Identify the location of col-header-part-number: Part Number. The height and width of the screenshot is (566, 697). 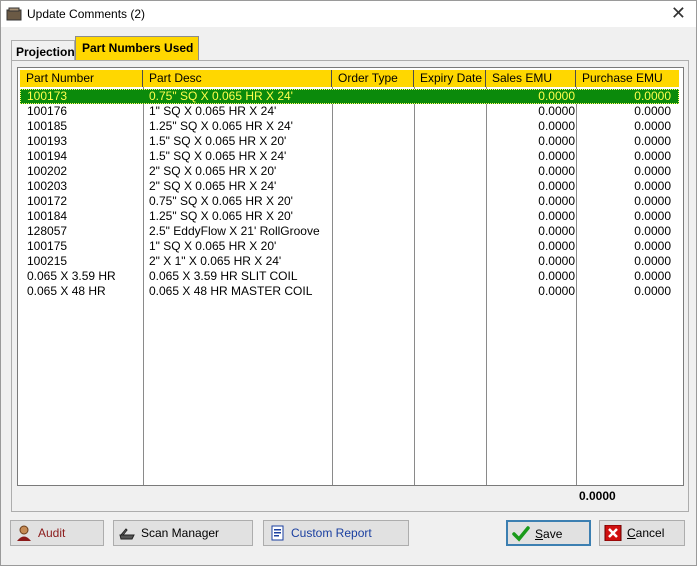
(81, 78).